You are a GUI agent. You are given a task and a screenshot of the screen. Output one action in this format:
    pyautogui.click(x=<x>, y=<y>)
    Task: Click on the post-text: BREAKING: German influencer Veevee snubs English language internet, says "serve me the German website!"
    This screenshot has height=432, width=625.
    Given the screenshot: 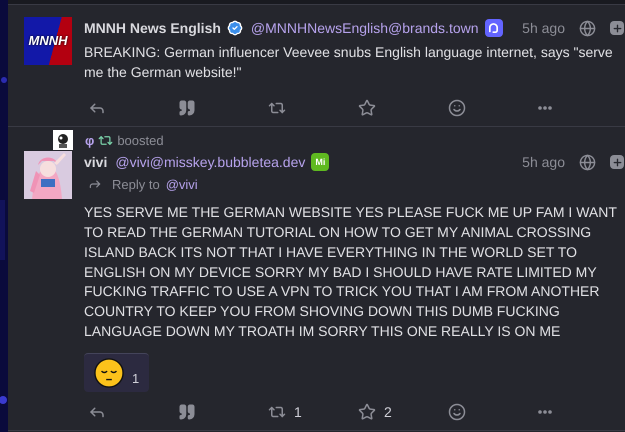 What is the action you would take?
    pyautogui.click(x=349, y=62)
    